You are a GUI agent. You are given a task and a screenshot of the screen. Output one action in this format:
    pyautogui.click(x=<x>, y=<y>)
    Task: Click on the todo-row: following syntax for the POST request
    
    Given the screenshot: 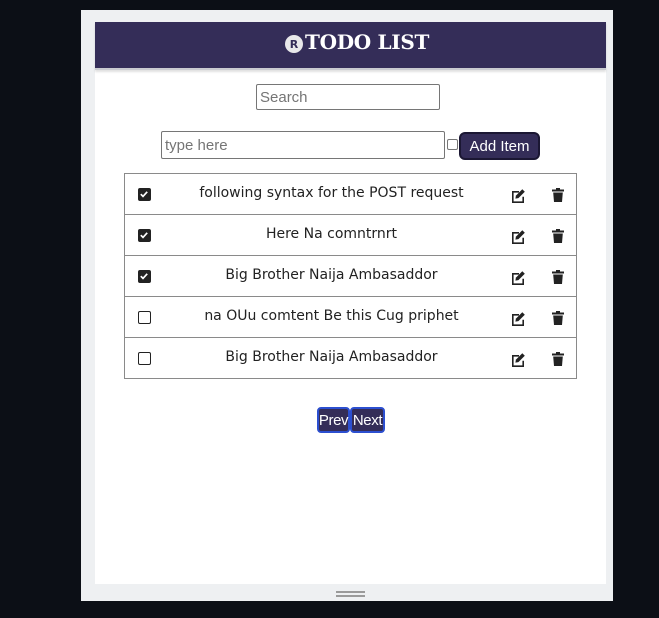 What is the action you would take?
    pyautogui.click(x=350, y=194)
    